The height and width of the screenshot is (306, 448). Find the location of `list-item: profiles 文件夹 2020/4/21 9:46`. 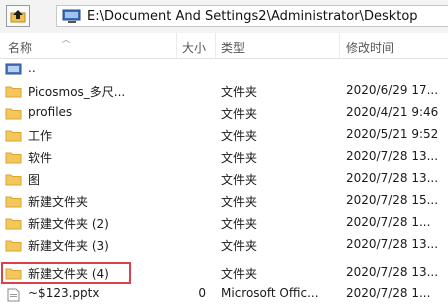

list-item: profiles 文件夹 2020/4/21 9:46 is located at coordinates (224, 113).